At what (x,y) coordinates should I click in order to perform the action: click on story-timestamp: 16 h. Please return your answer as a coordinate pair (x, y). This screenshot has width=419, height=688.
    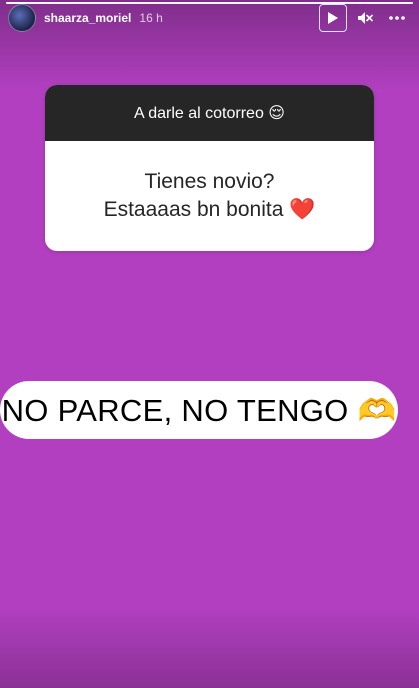
    Looking at the image, I should click on (151, 18).